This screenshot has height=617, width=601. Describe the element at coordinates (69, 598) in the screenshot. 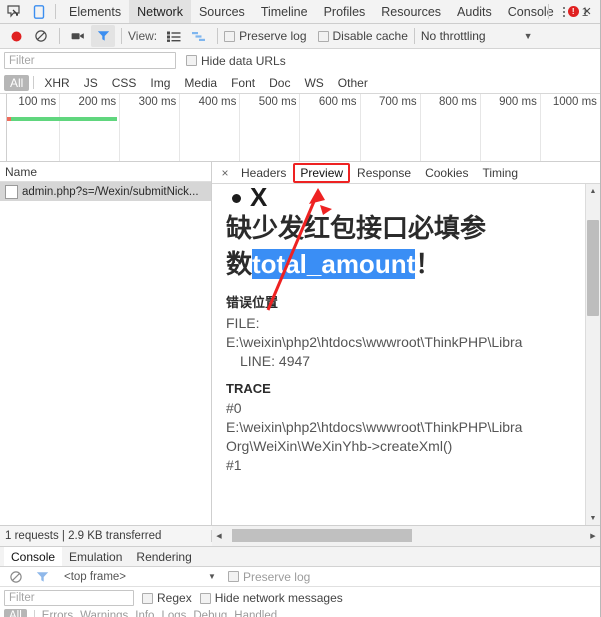

I see `console-filter-input` at that location.